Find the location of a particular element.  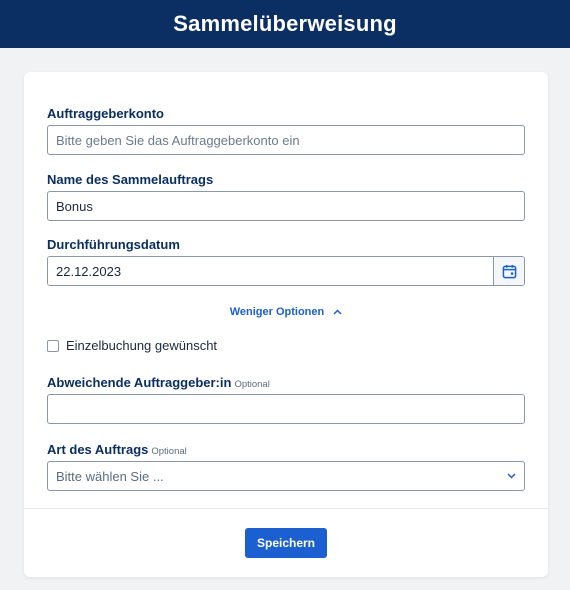

durchfuehrungsdatum-label: Durchführungsdatum is located at coordinates (113, 244).